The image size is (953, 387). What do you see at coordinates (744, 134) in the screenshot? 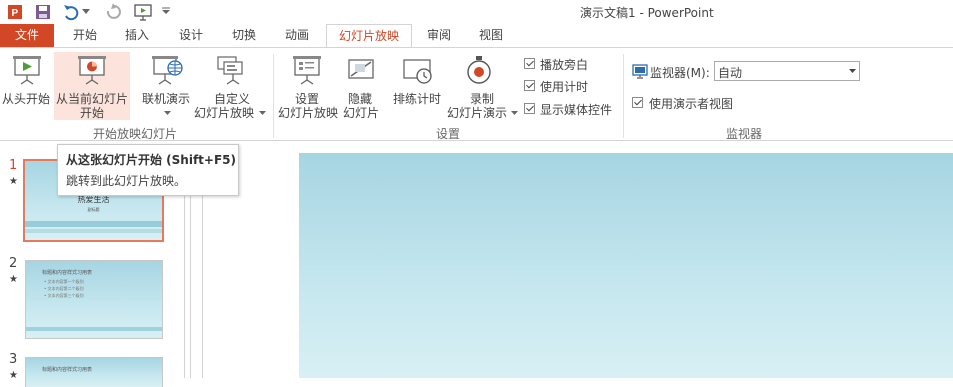
I see `group-label-monitors: 监视器` at bounding box center [744, 134].